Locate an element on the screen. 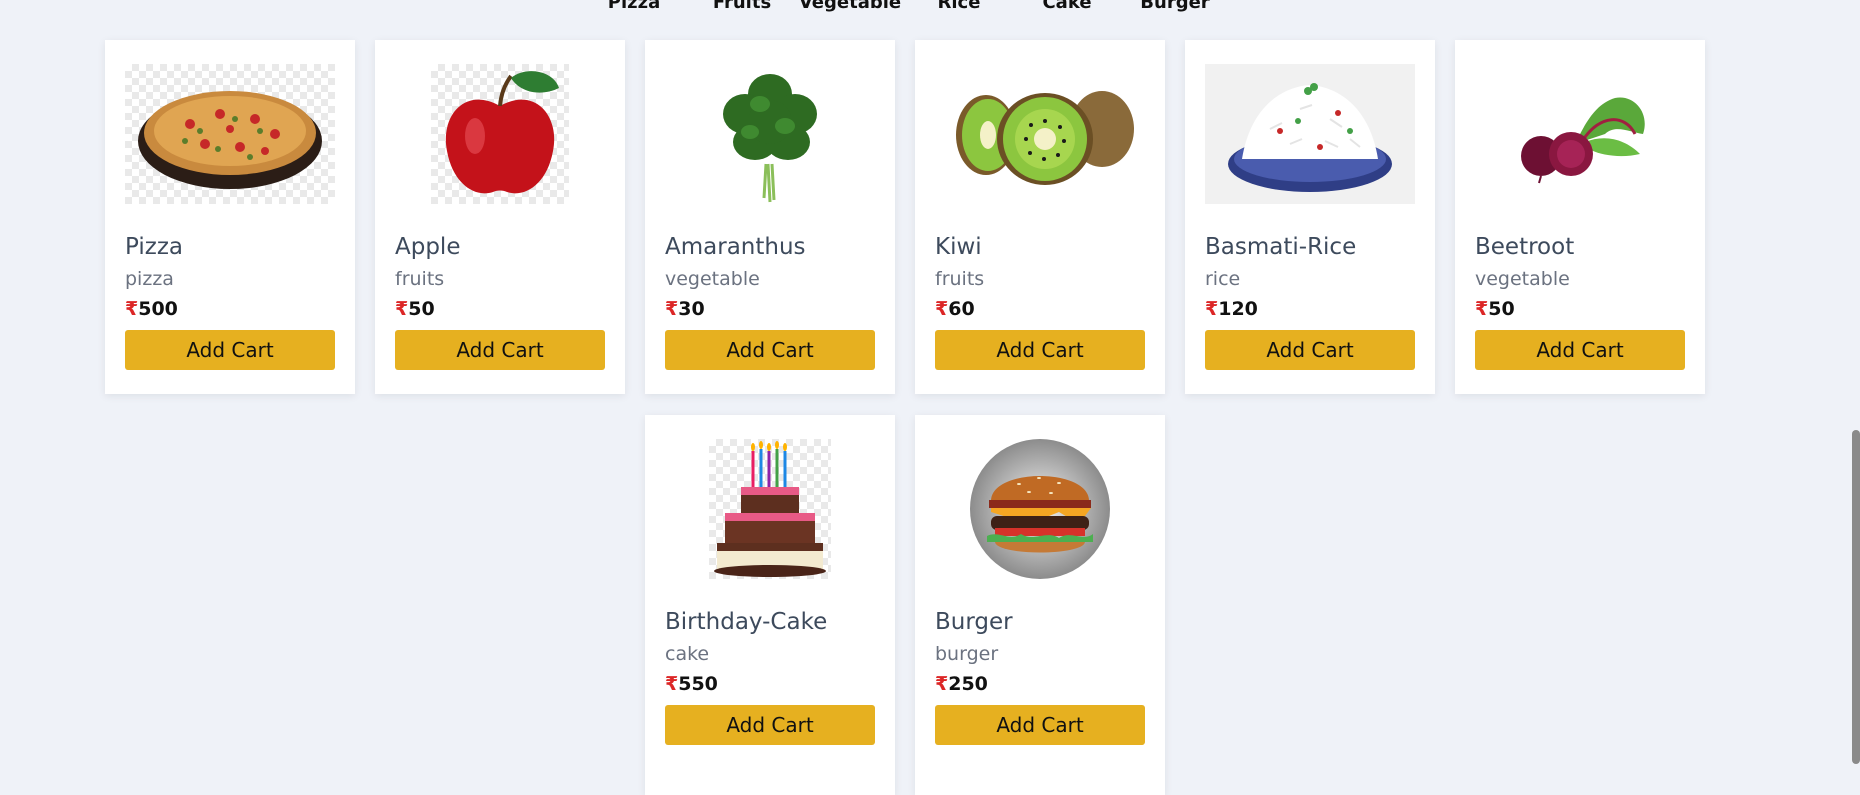 Image resolution: width=1860 pixels, height=795 pixels. product-card: Pizza pizza ₹500 Add Cart is located at coordinates (230, 217).